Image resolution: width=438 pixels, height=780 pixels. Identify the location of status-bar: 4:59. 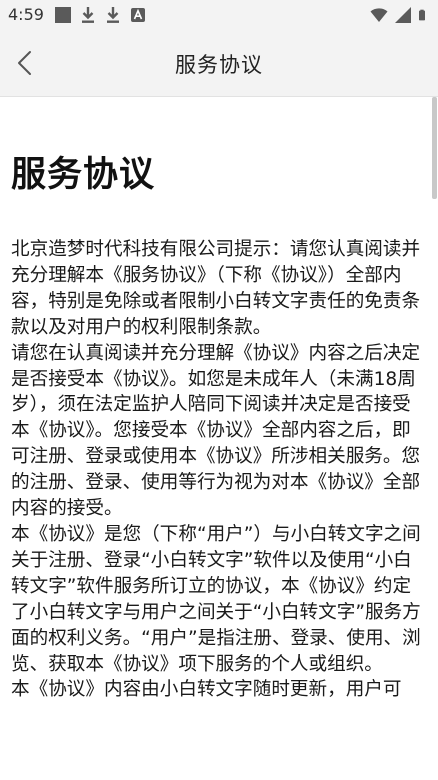
(219, 15).